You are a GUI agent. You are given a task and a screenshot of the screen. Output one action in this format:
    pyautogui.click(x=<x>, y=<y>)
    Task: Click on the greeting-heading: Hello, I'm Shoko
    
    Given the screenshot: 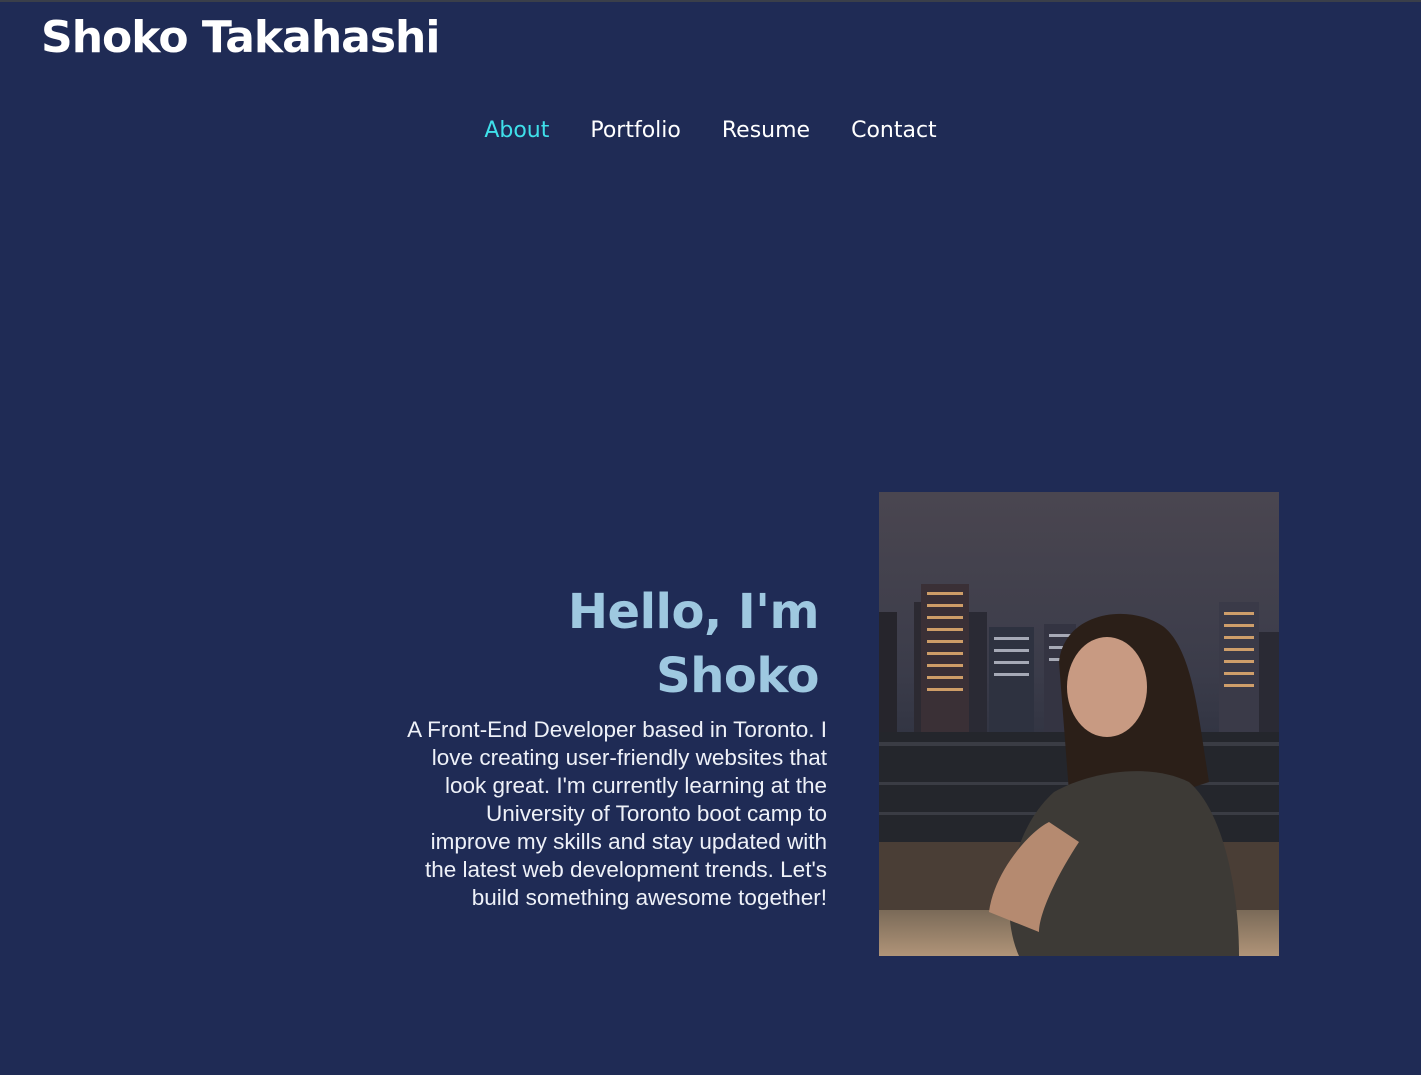 What is the action you would take?
    pyautogui.click(x=693, y=644)
    